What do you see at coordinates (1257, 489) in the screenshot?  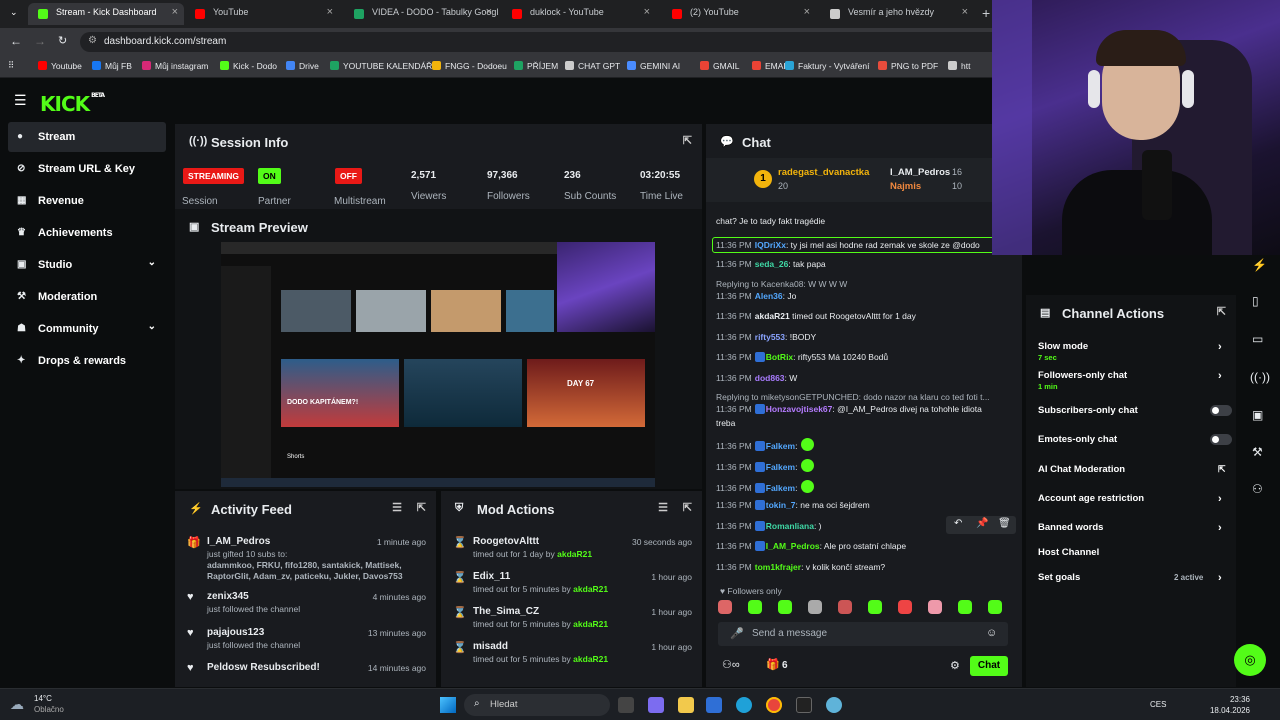 I see `users-rail-icon: ⚇` at bounding box center [1257, 489].